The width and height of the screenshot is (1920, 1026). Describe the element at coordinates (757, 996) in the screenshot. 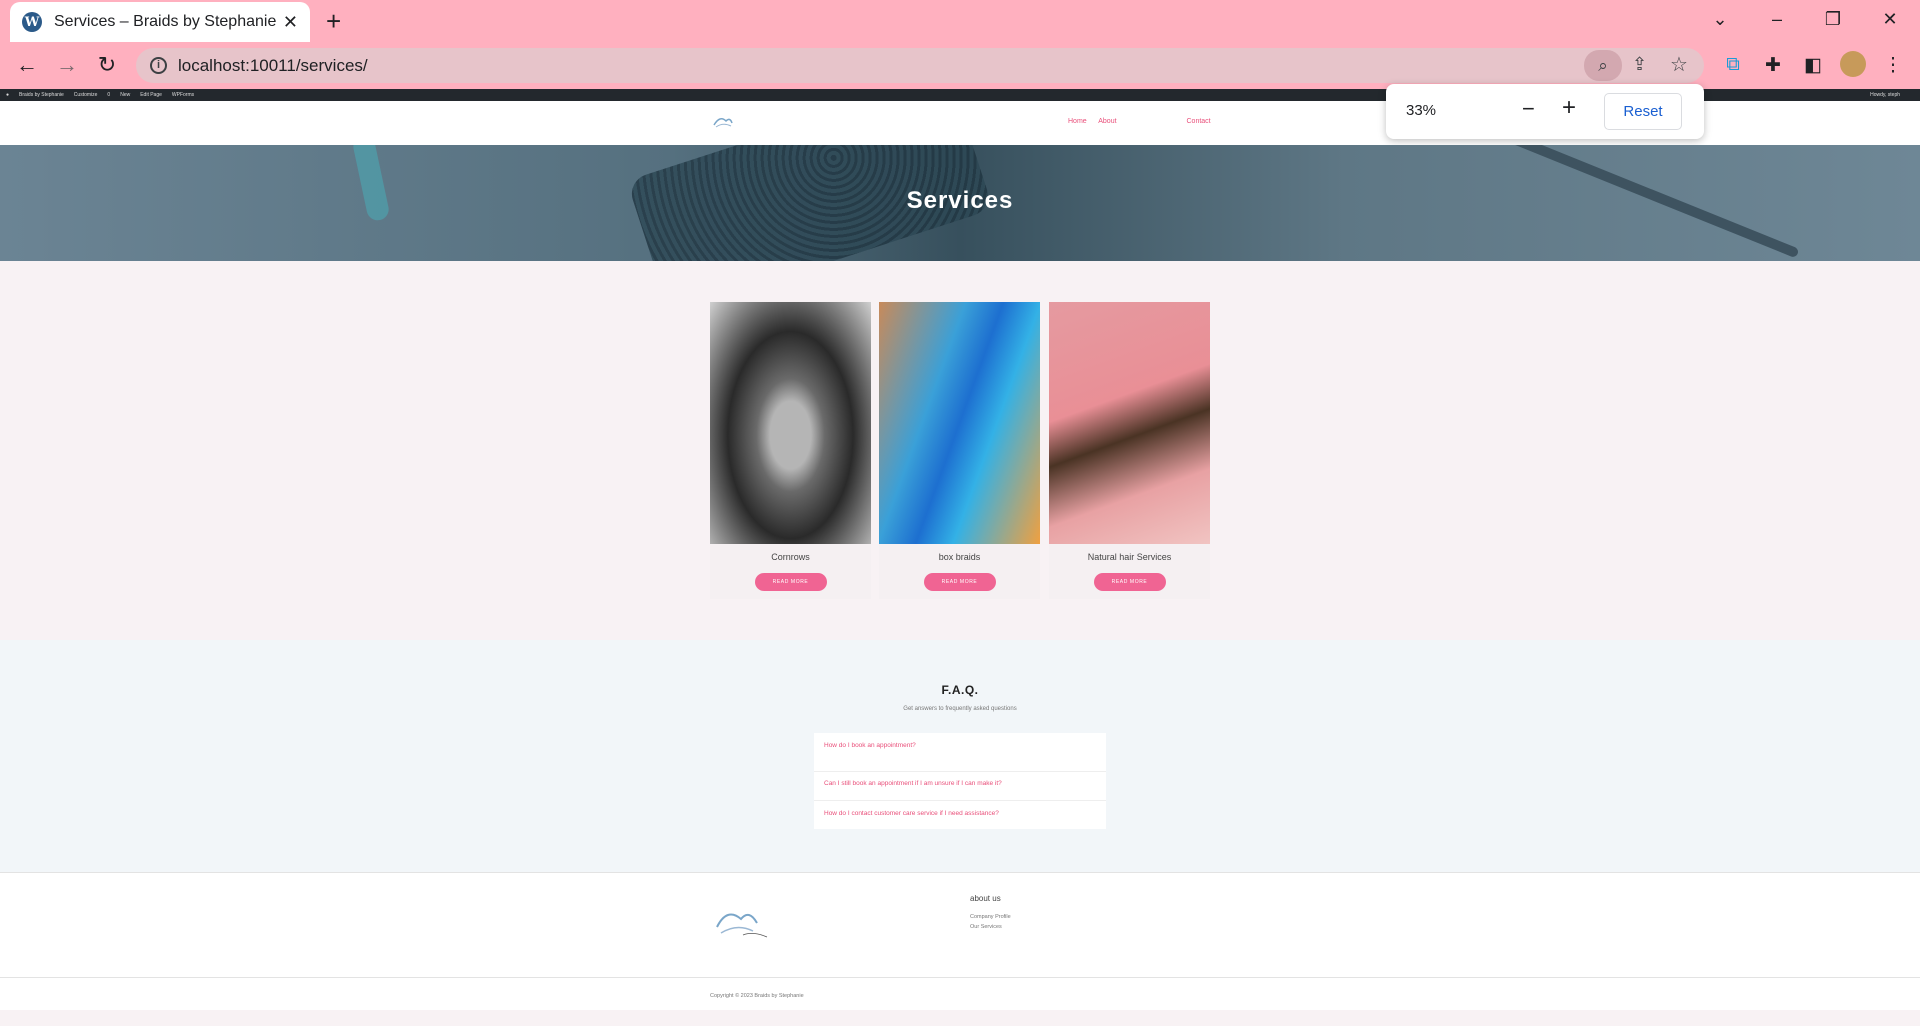

I see `copyright-text: Copyright © 2023 Braids by Stephanie` at that location.